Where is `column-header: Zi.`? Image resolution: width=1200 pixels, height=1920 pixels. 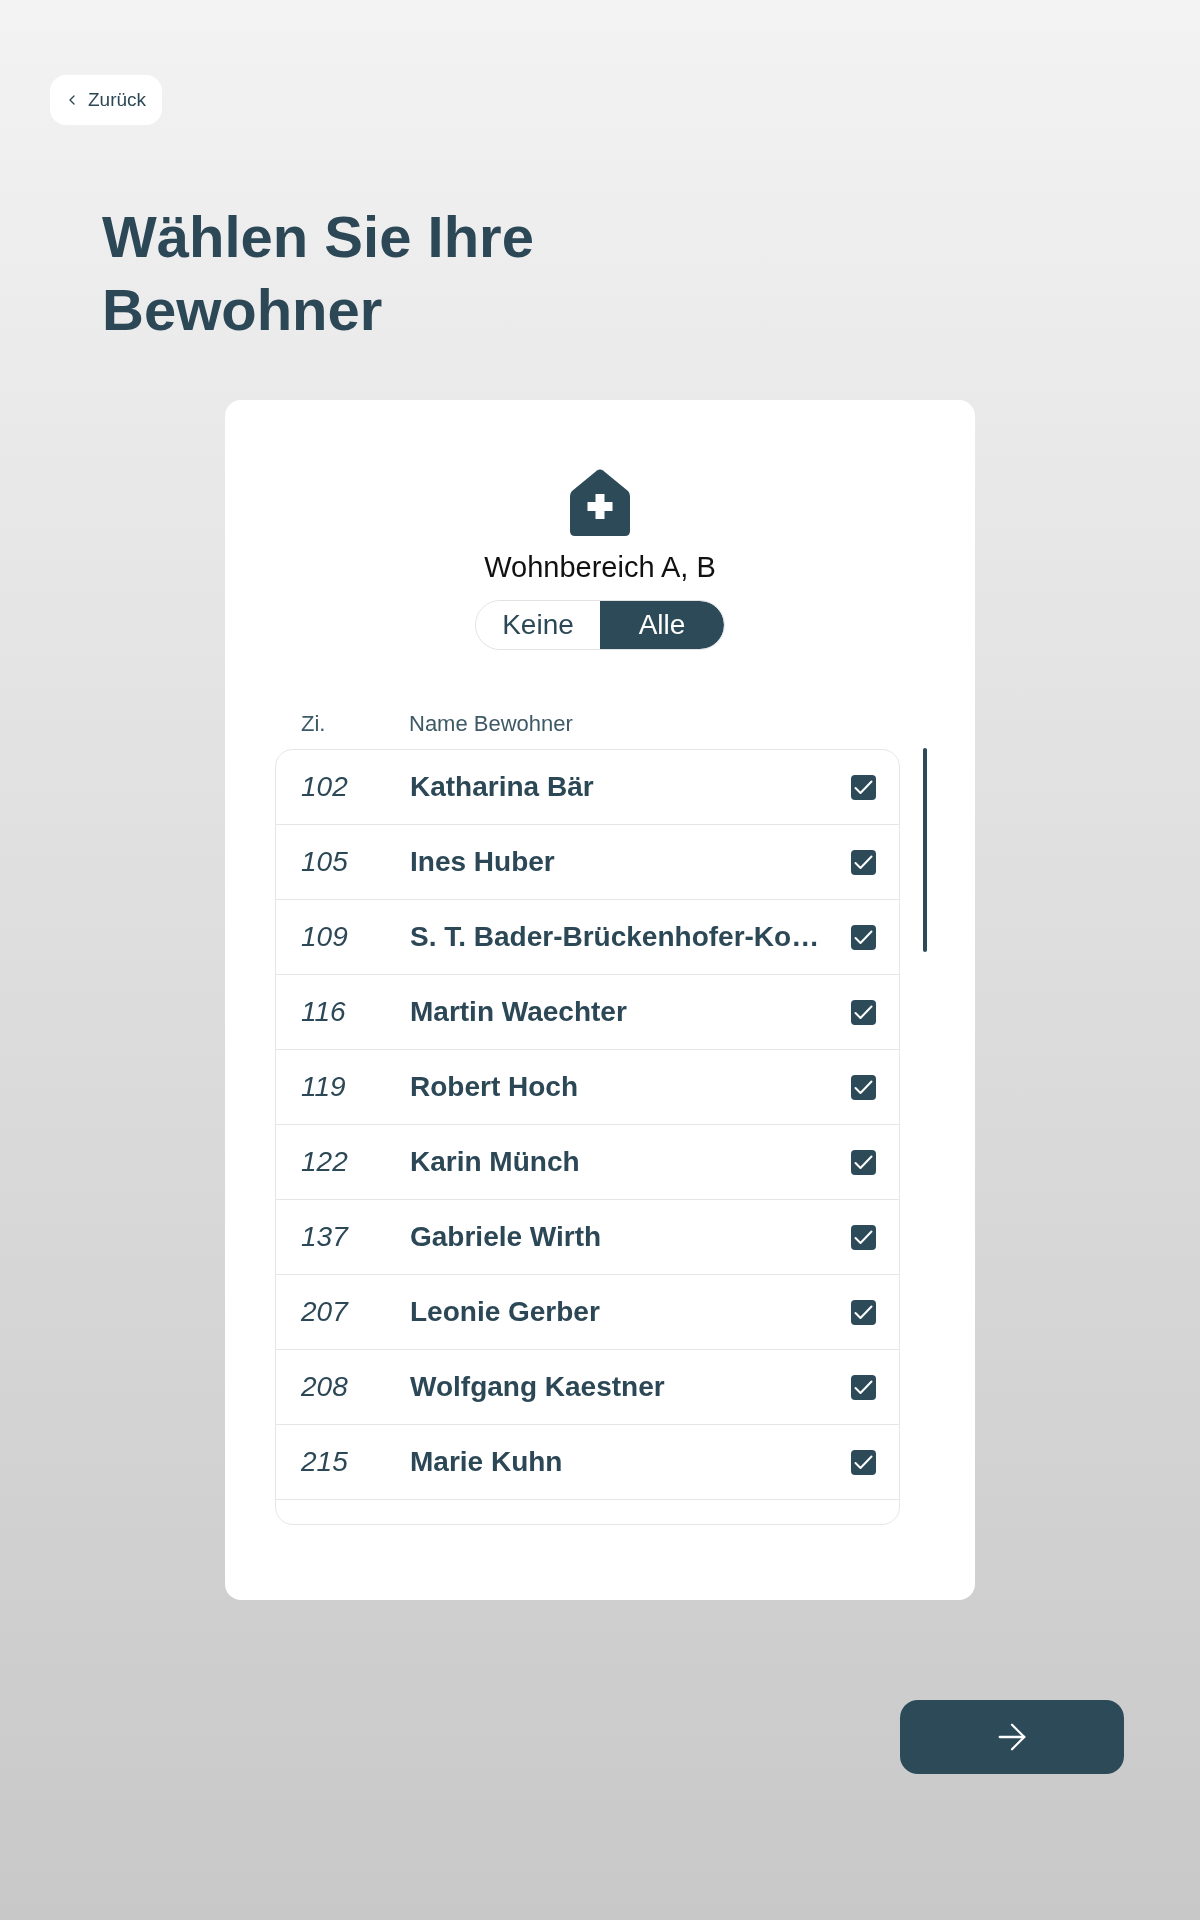 column-header: Zi. is located at coordinates (314, 724).